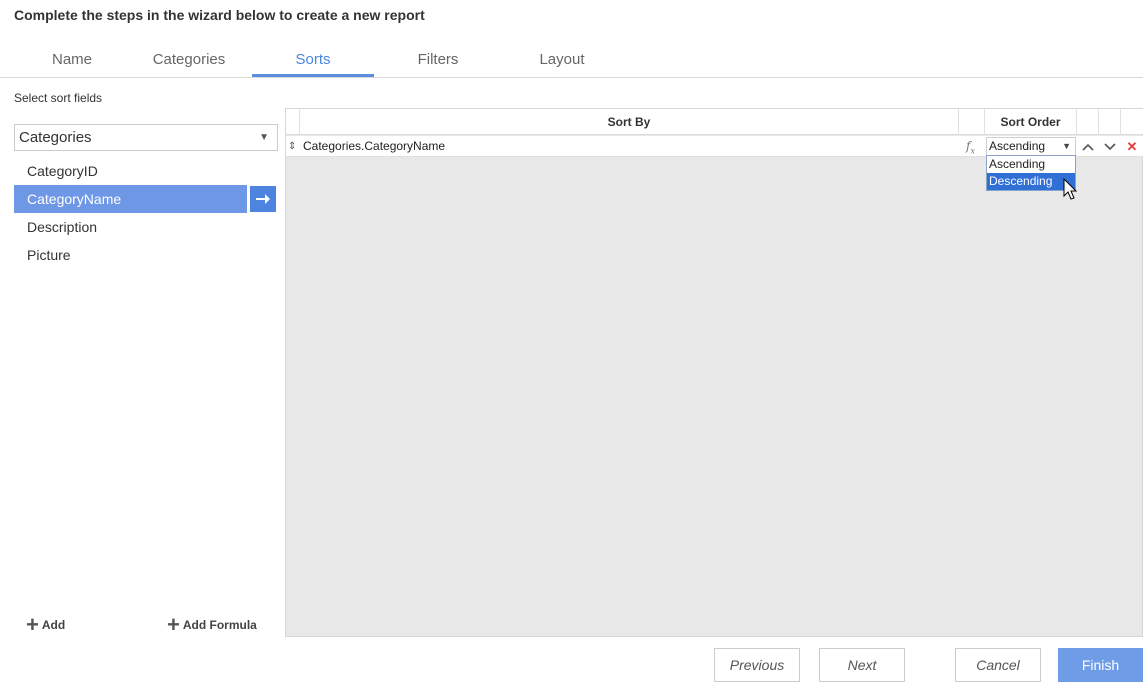 This screenshot has height=684, width=1143. What do you see at coordinates (757, 665) in the screenshot?
I see `previous-button: Previous` at bounding box center [757, 665].